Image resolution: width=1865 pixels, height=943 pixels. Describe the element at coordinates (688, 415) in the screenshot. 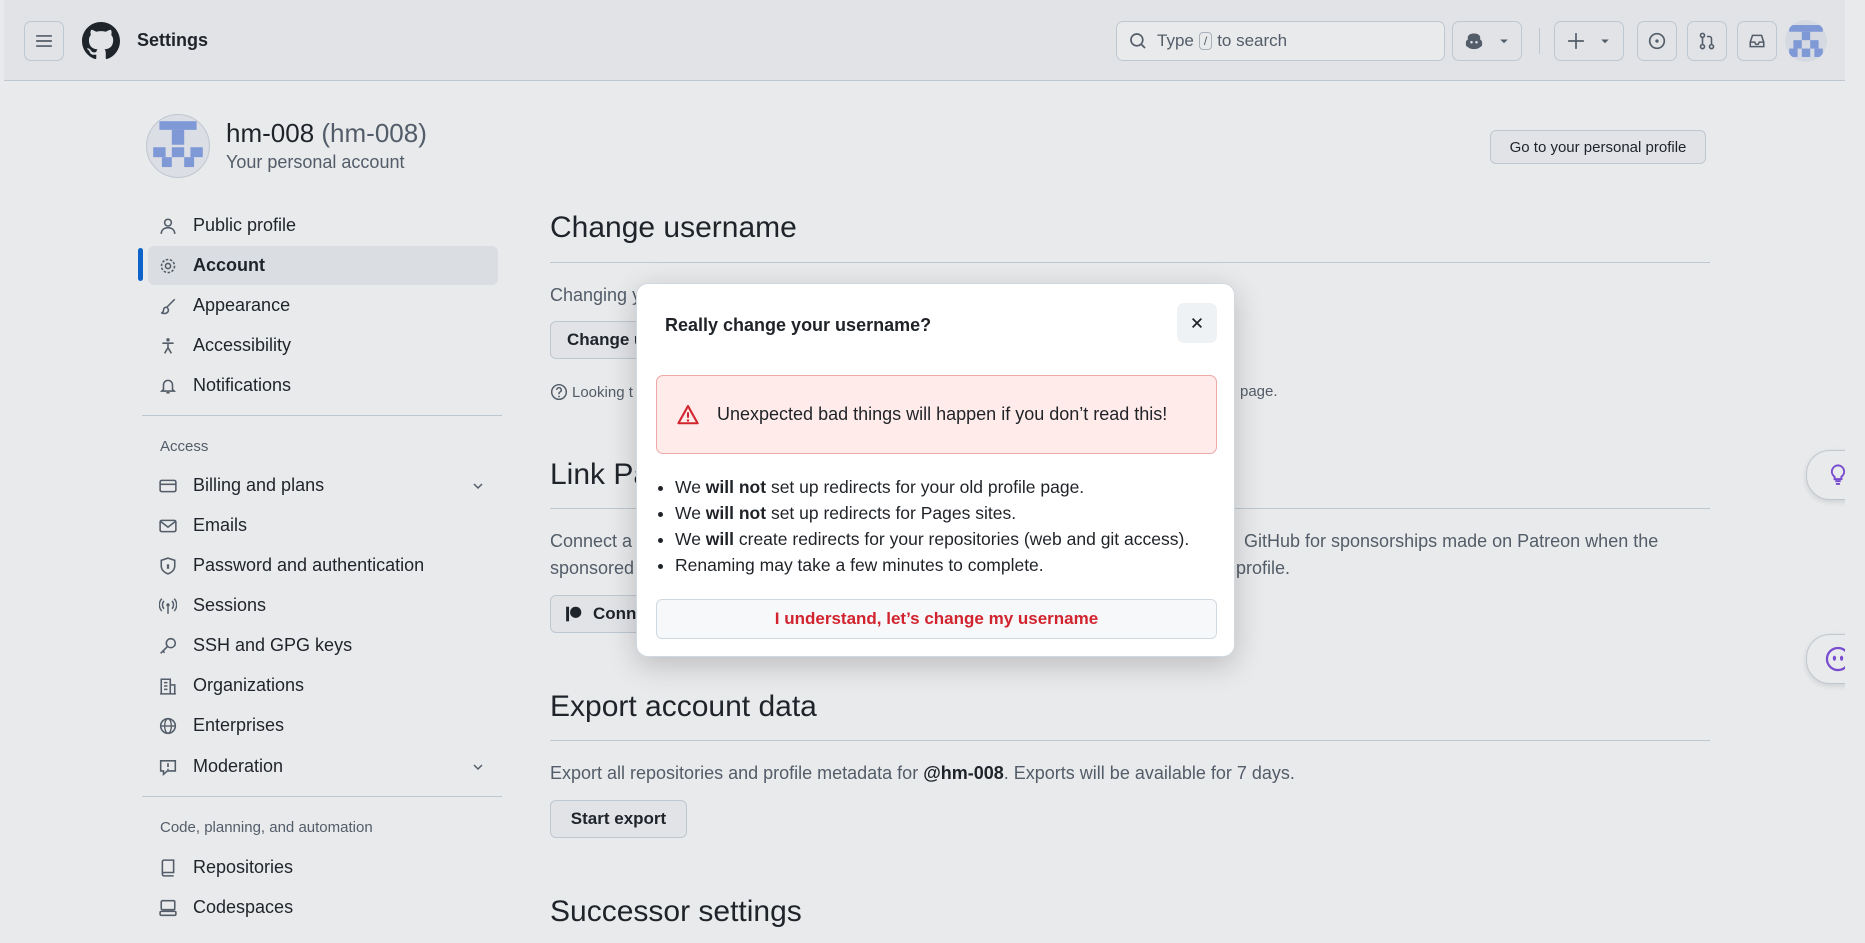

I see `alert-icon` at that location.